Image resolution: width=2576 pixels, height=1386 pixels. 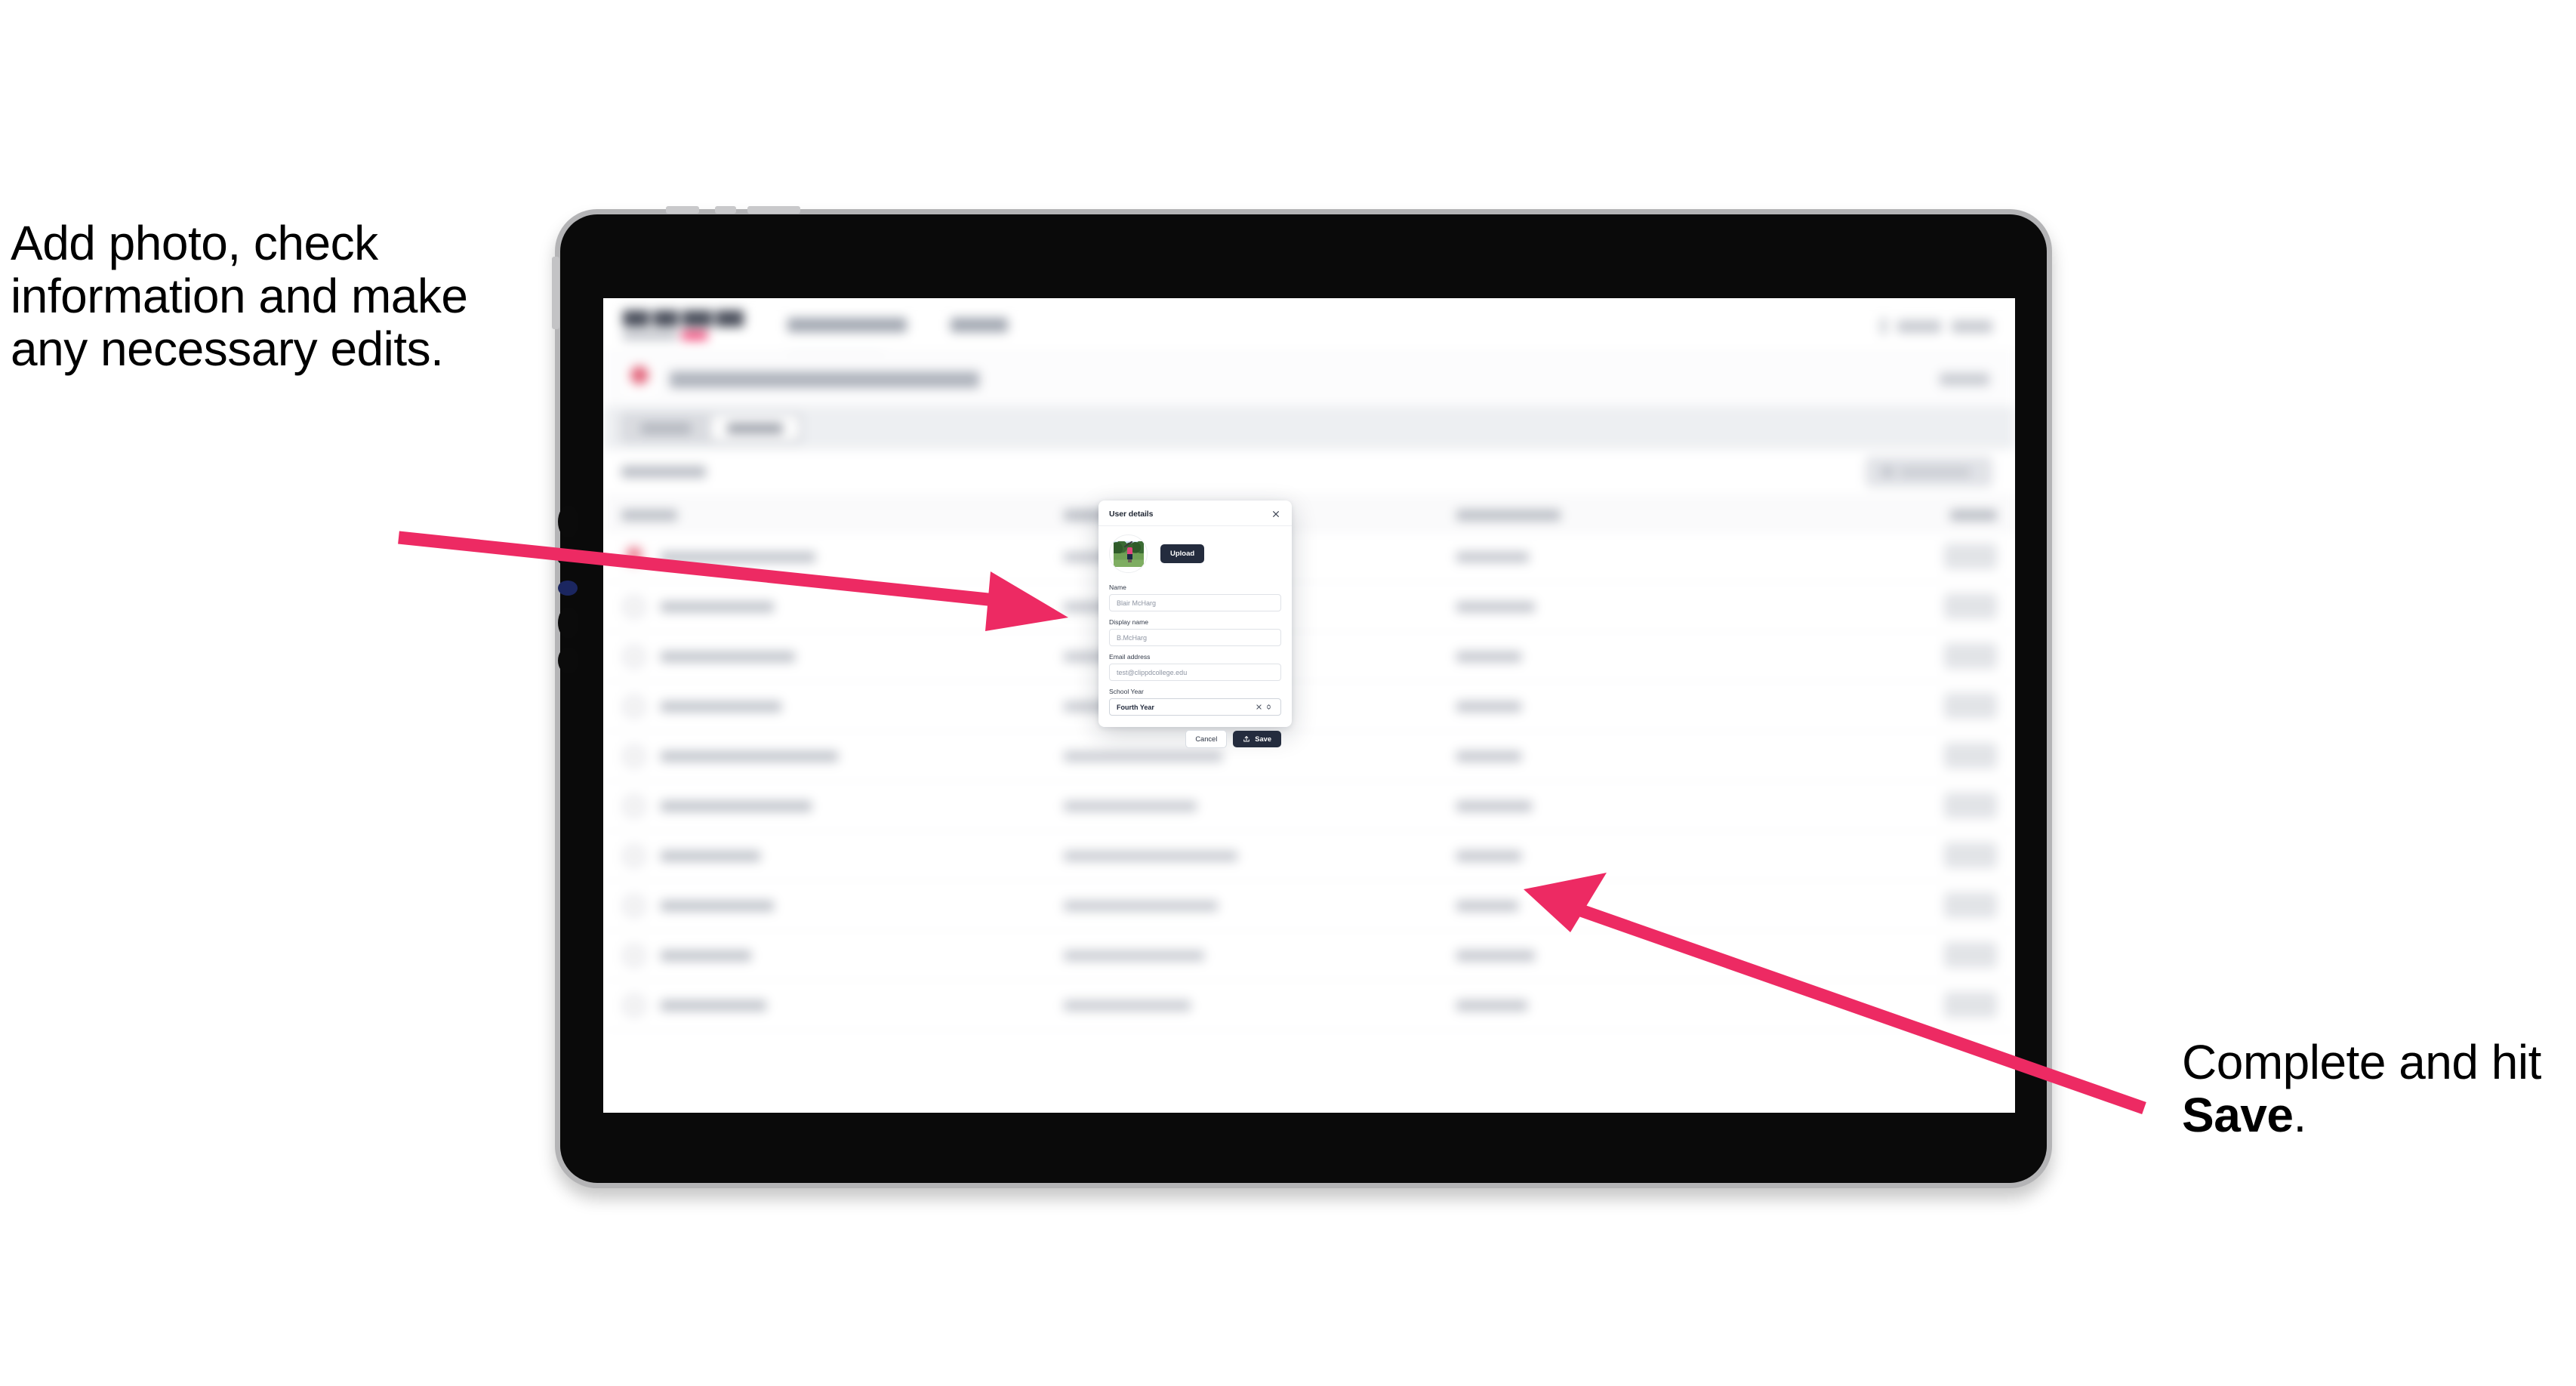 I want to click on tab-option-2-selected, so click(x=755, y=428).